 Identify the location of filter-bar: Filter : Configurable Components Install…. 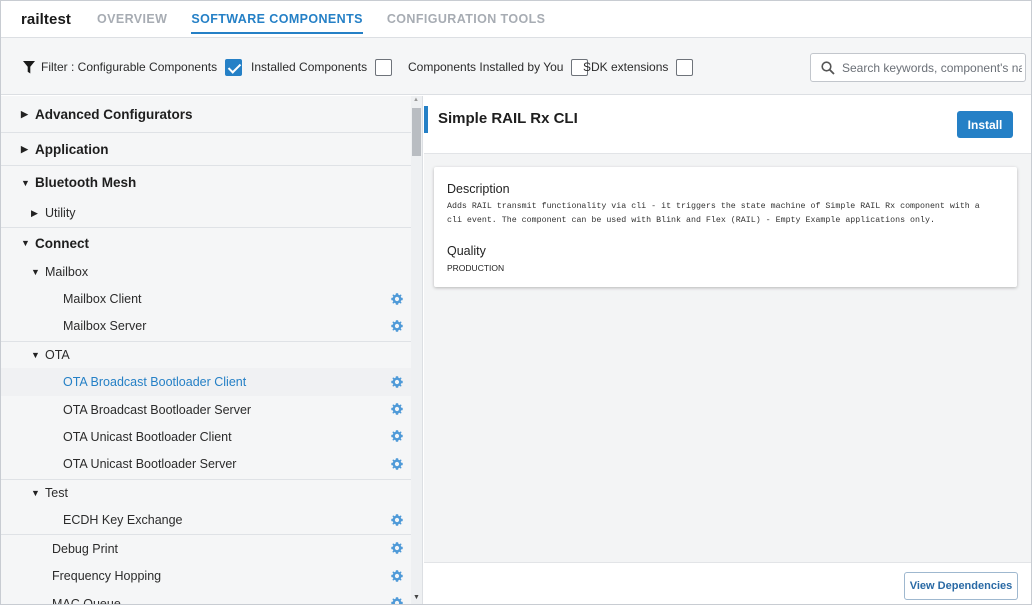
(516, 66).